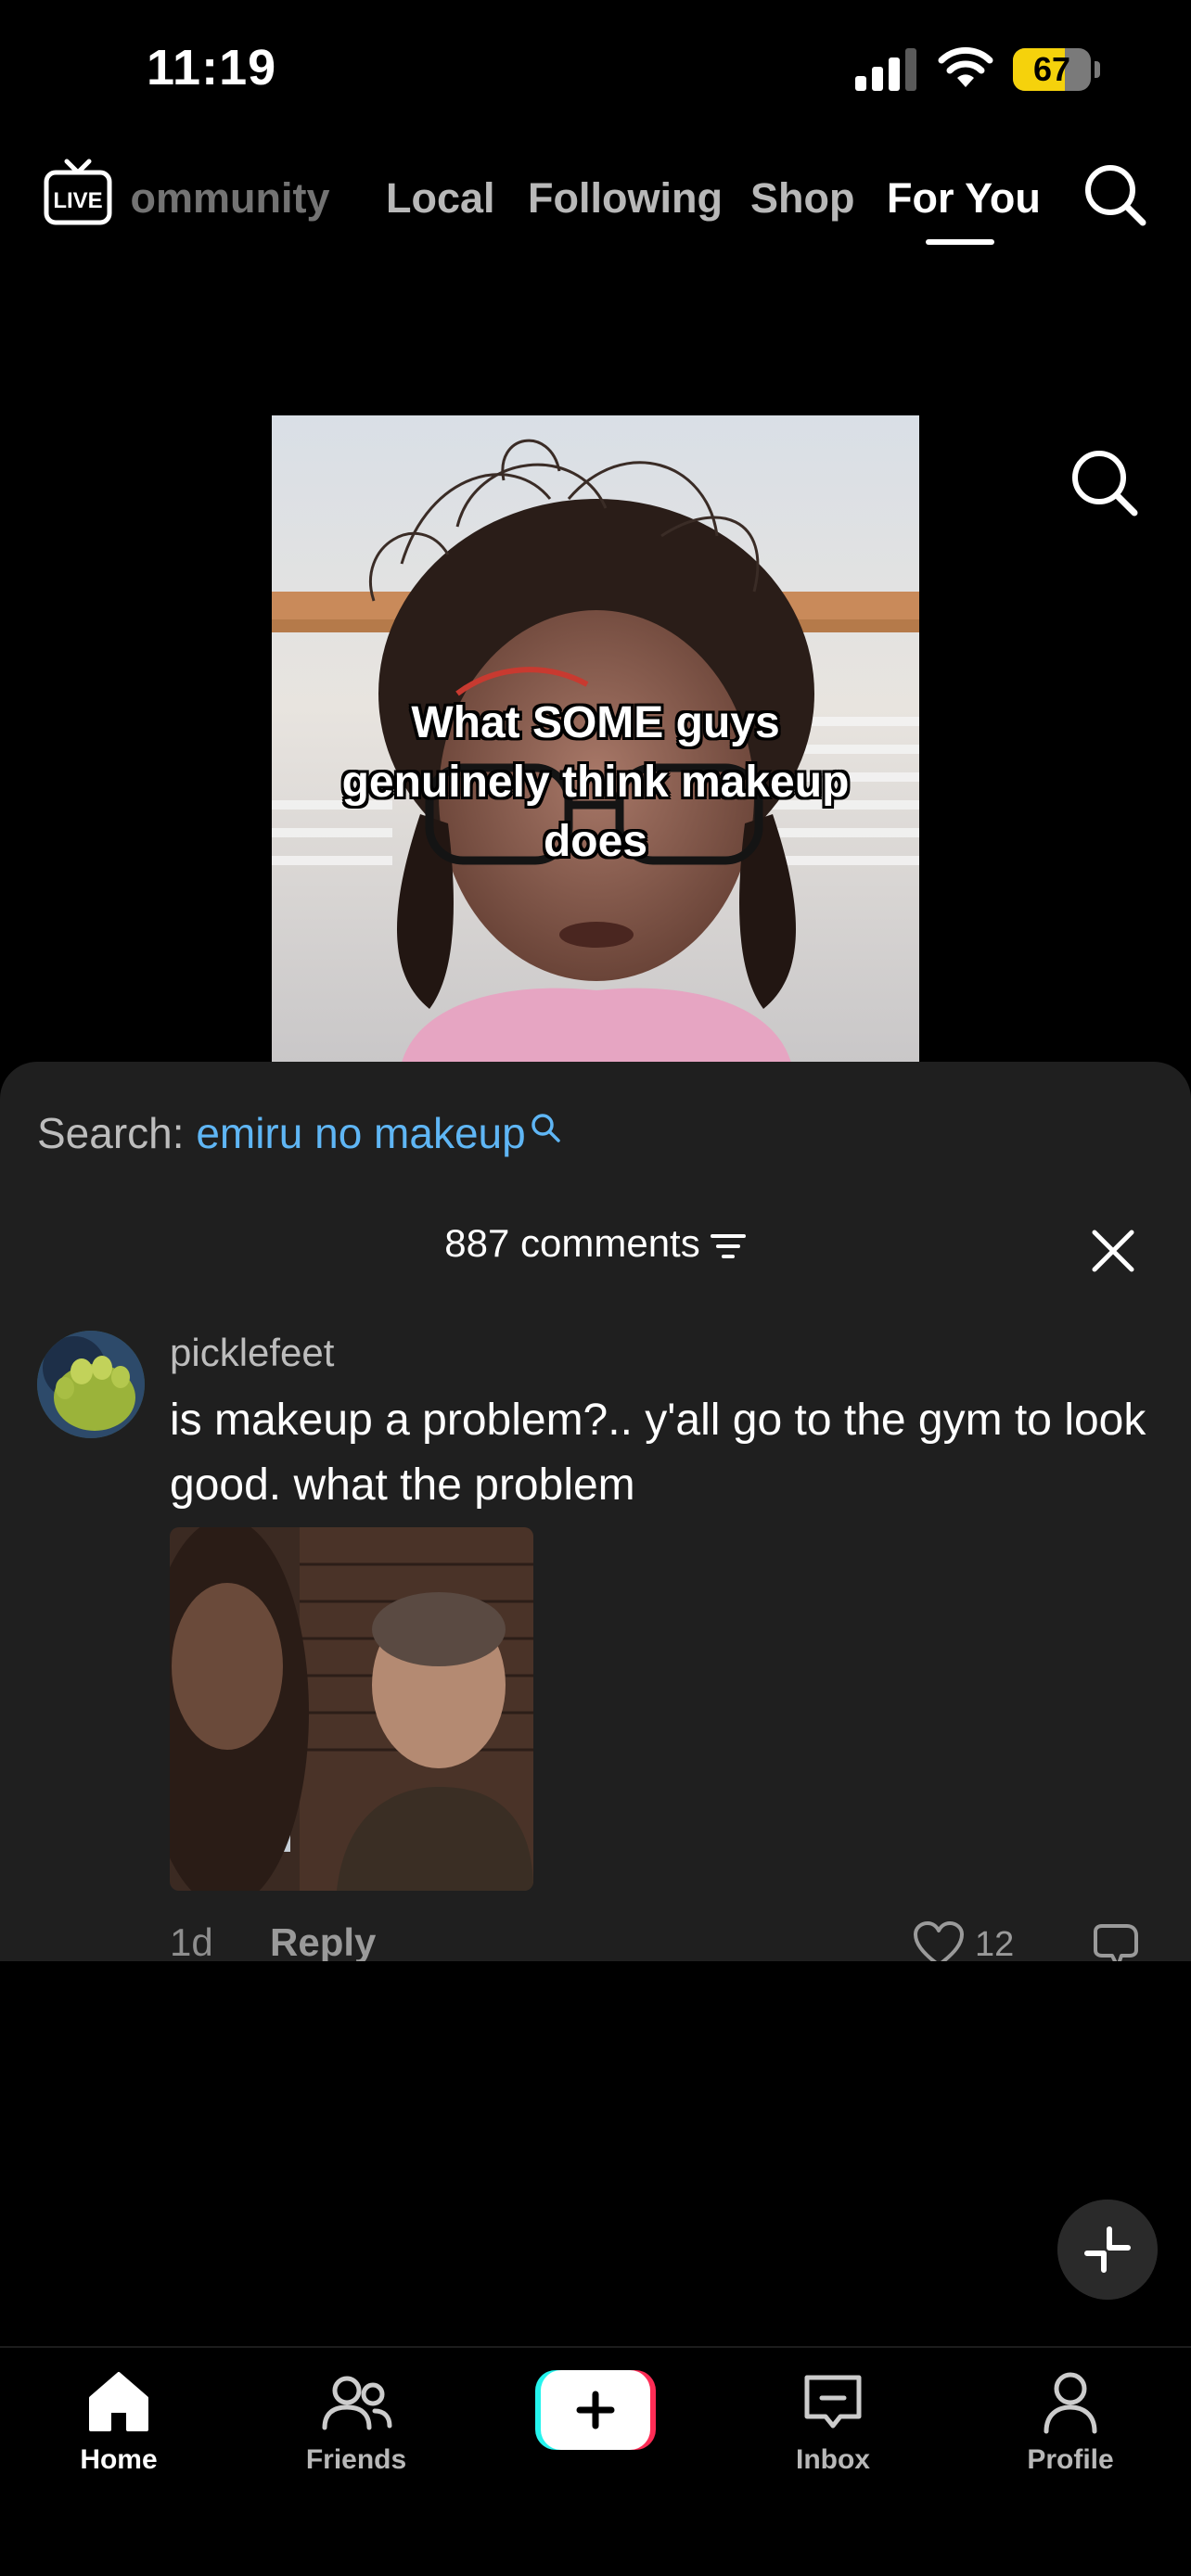 This screenshot has height=2576, width=1191. Describe the element at coordinates (252, 1353) in the screenshot. I see `comment-username: picklefeet` at that location.